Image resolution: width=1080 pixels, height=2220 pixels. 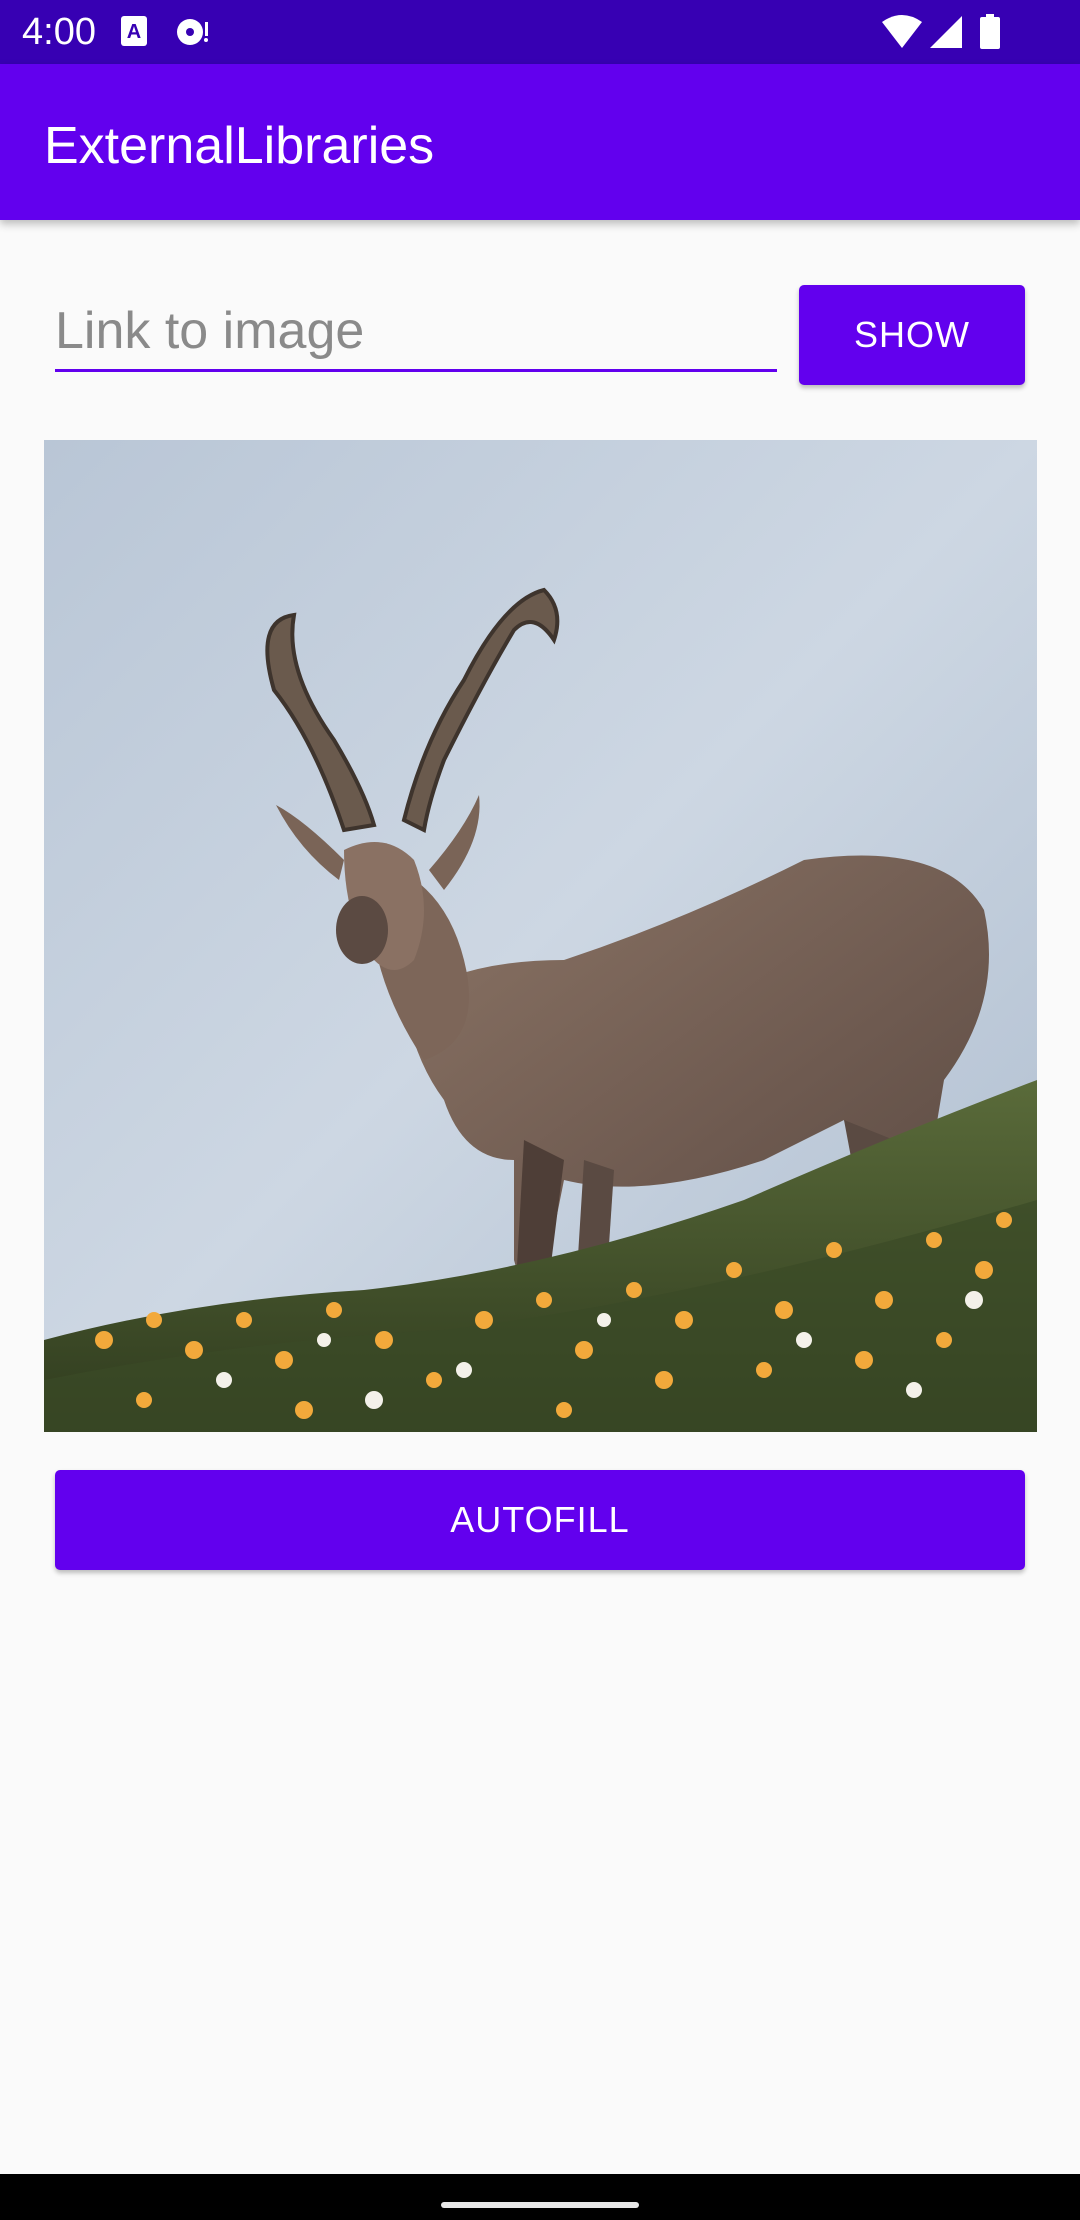 What do you see at coordinates (912, 335) in the screenshot?
I see `show-button: SHOW` at bounding box center [912, 335].